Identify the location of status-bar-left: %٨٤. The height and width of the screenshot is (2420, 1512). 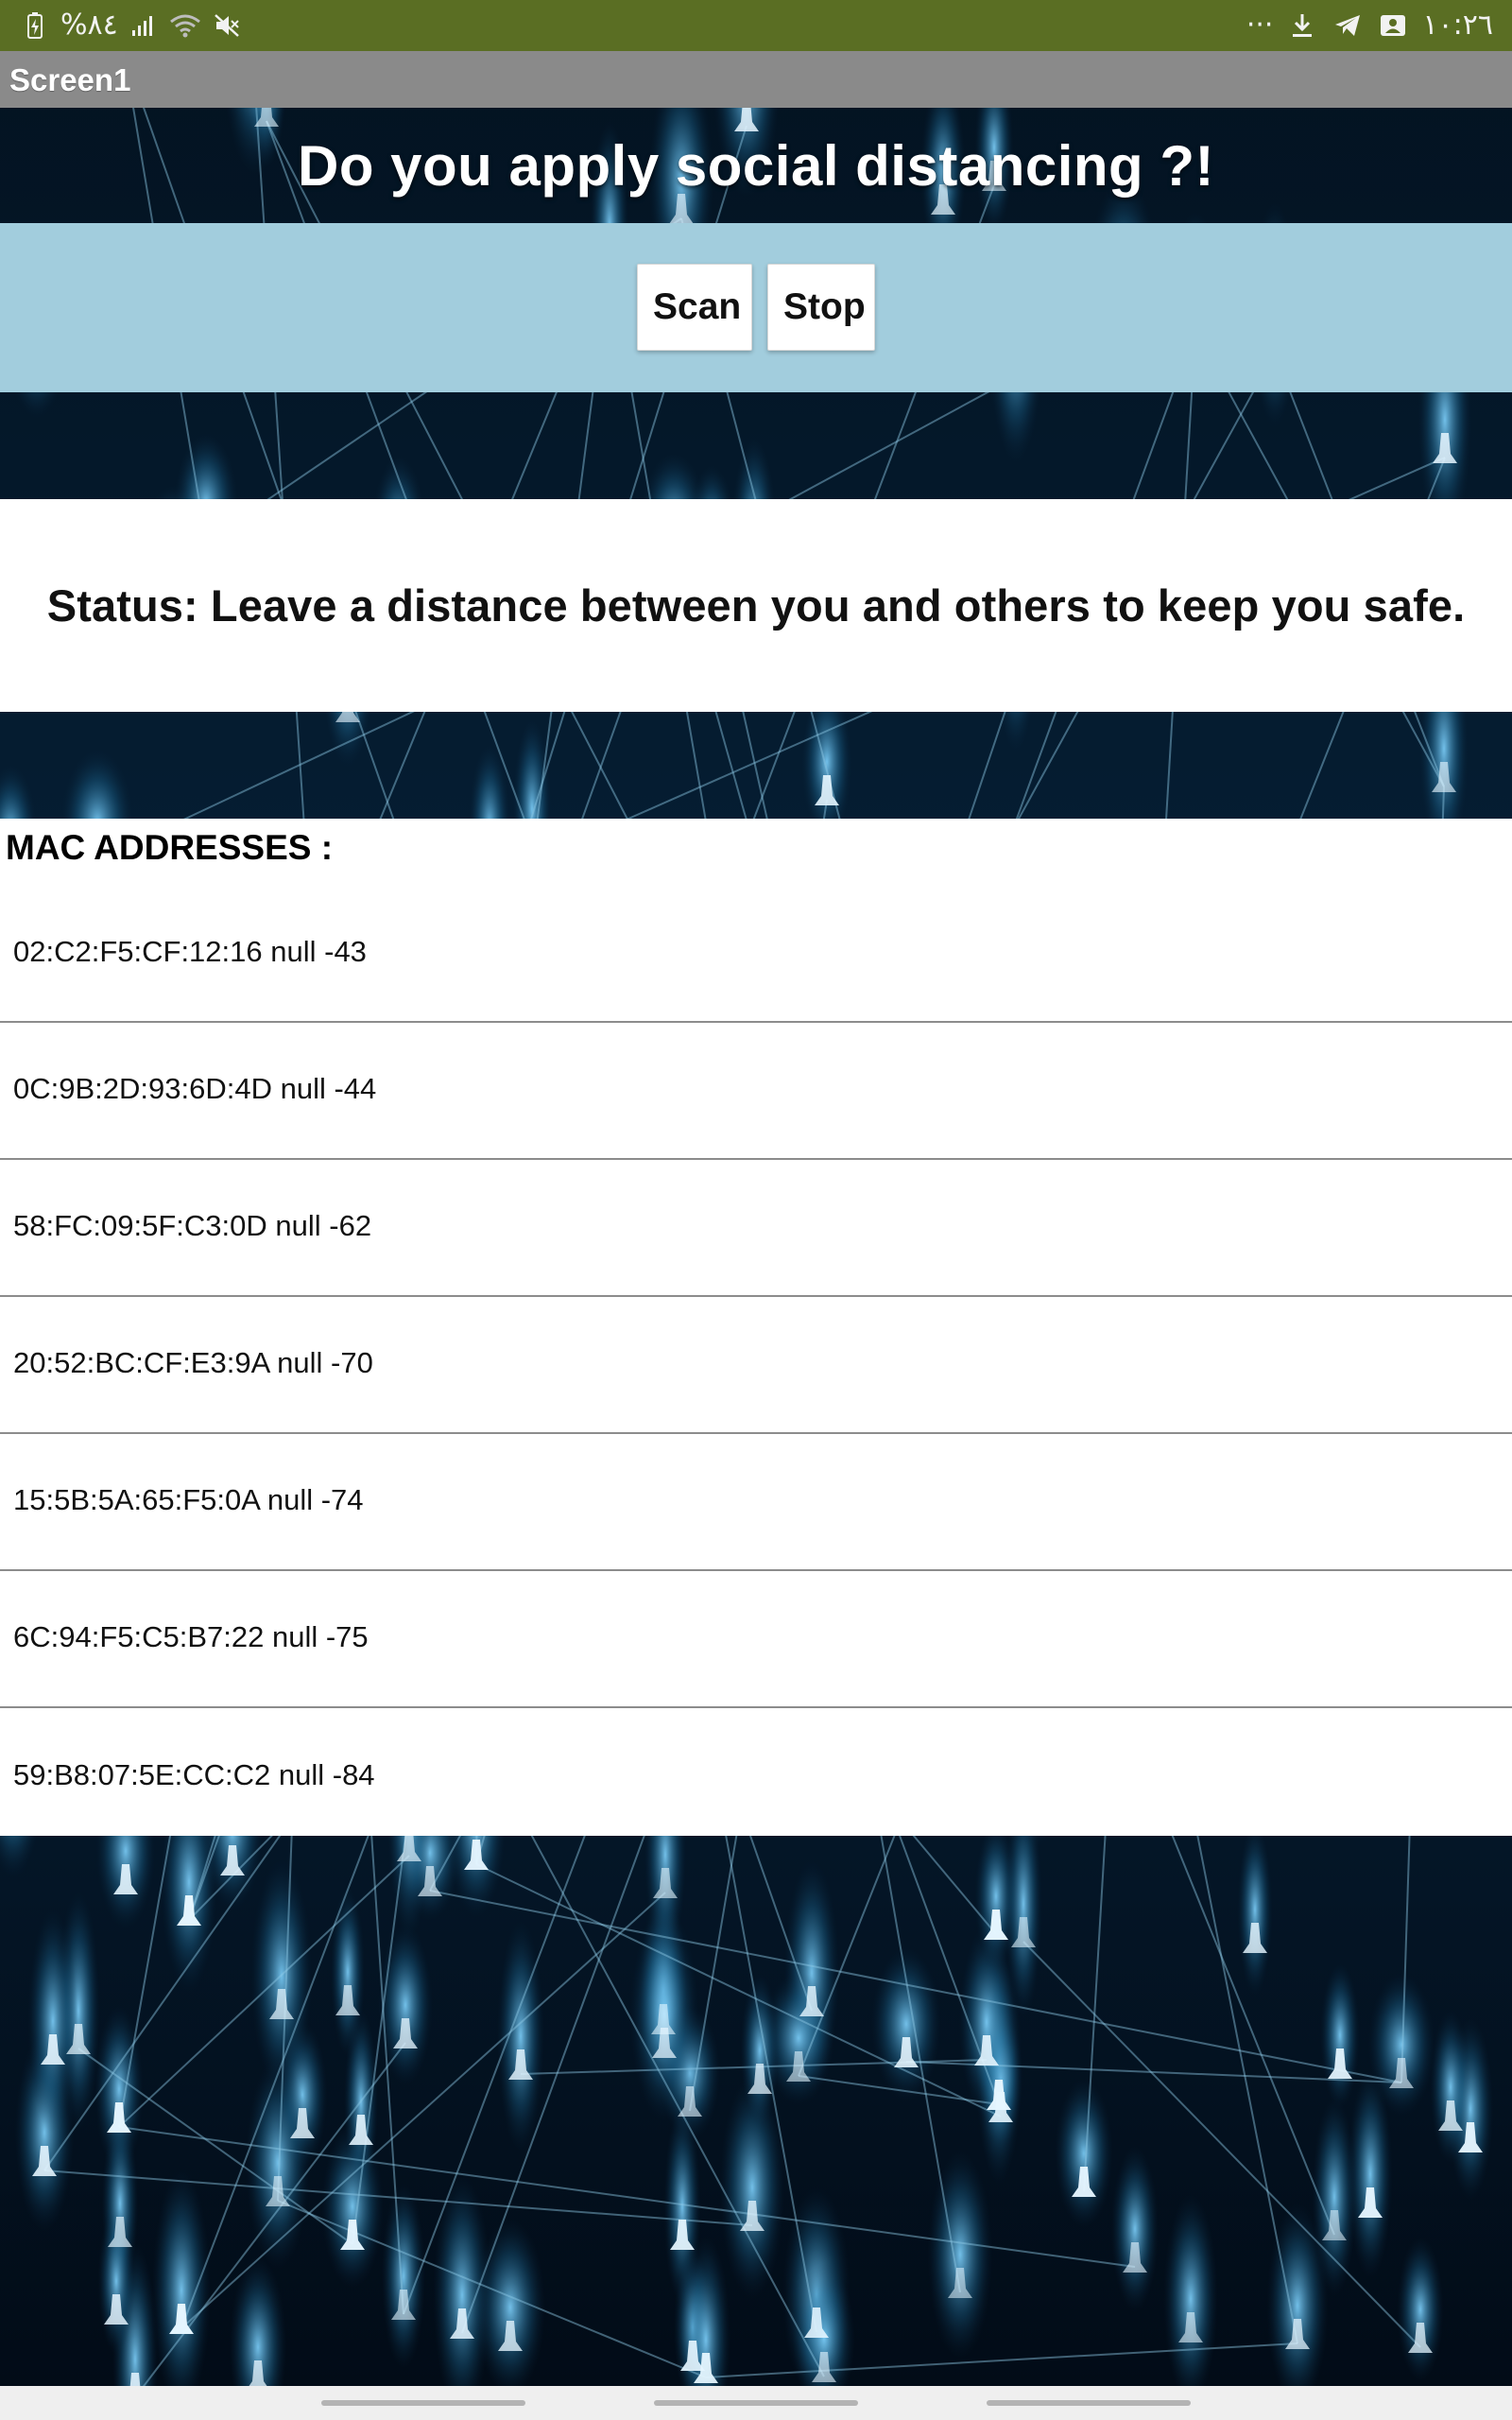
(131, 26).